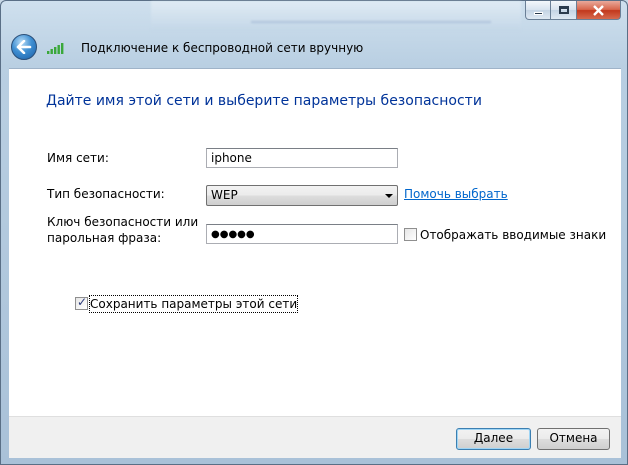 This screenshot has width=628, height=465. What do you see at coordinates (104, 238) in the screenshot?
I see `security-key-label-line2: парольная фраза:` at bounding box center [104, 238].